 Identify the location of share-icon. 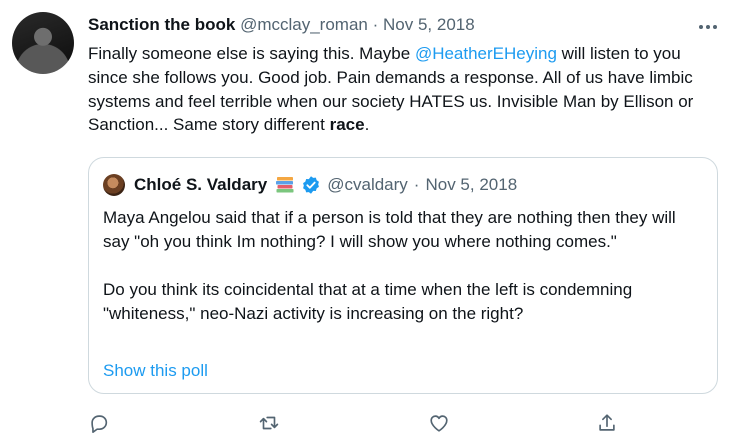
(607, 422).